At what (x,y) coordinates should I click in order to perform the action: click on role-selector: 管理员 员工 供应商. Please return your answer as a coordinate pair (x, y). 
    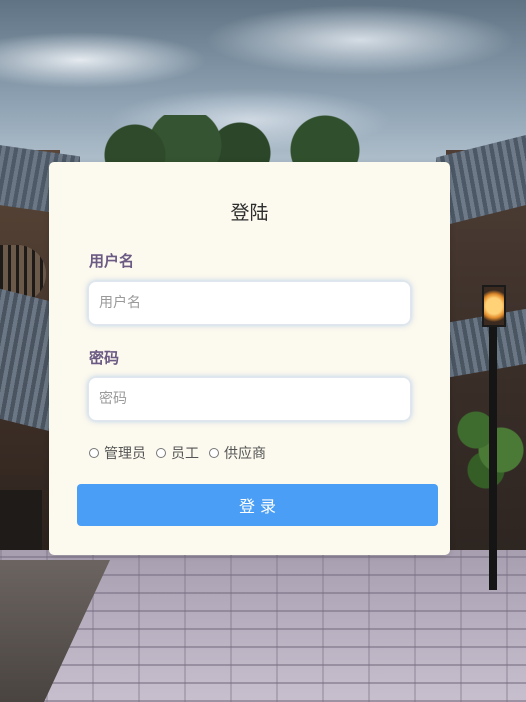
    Looking at the image, I should click on (182, 453).